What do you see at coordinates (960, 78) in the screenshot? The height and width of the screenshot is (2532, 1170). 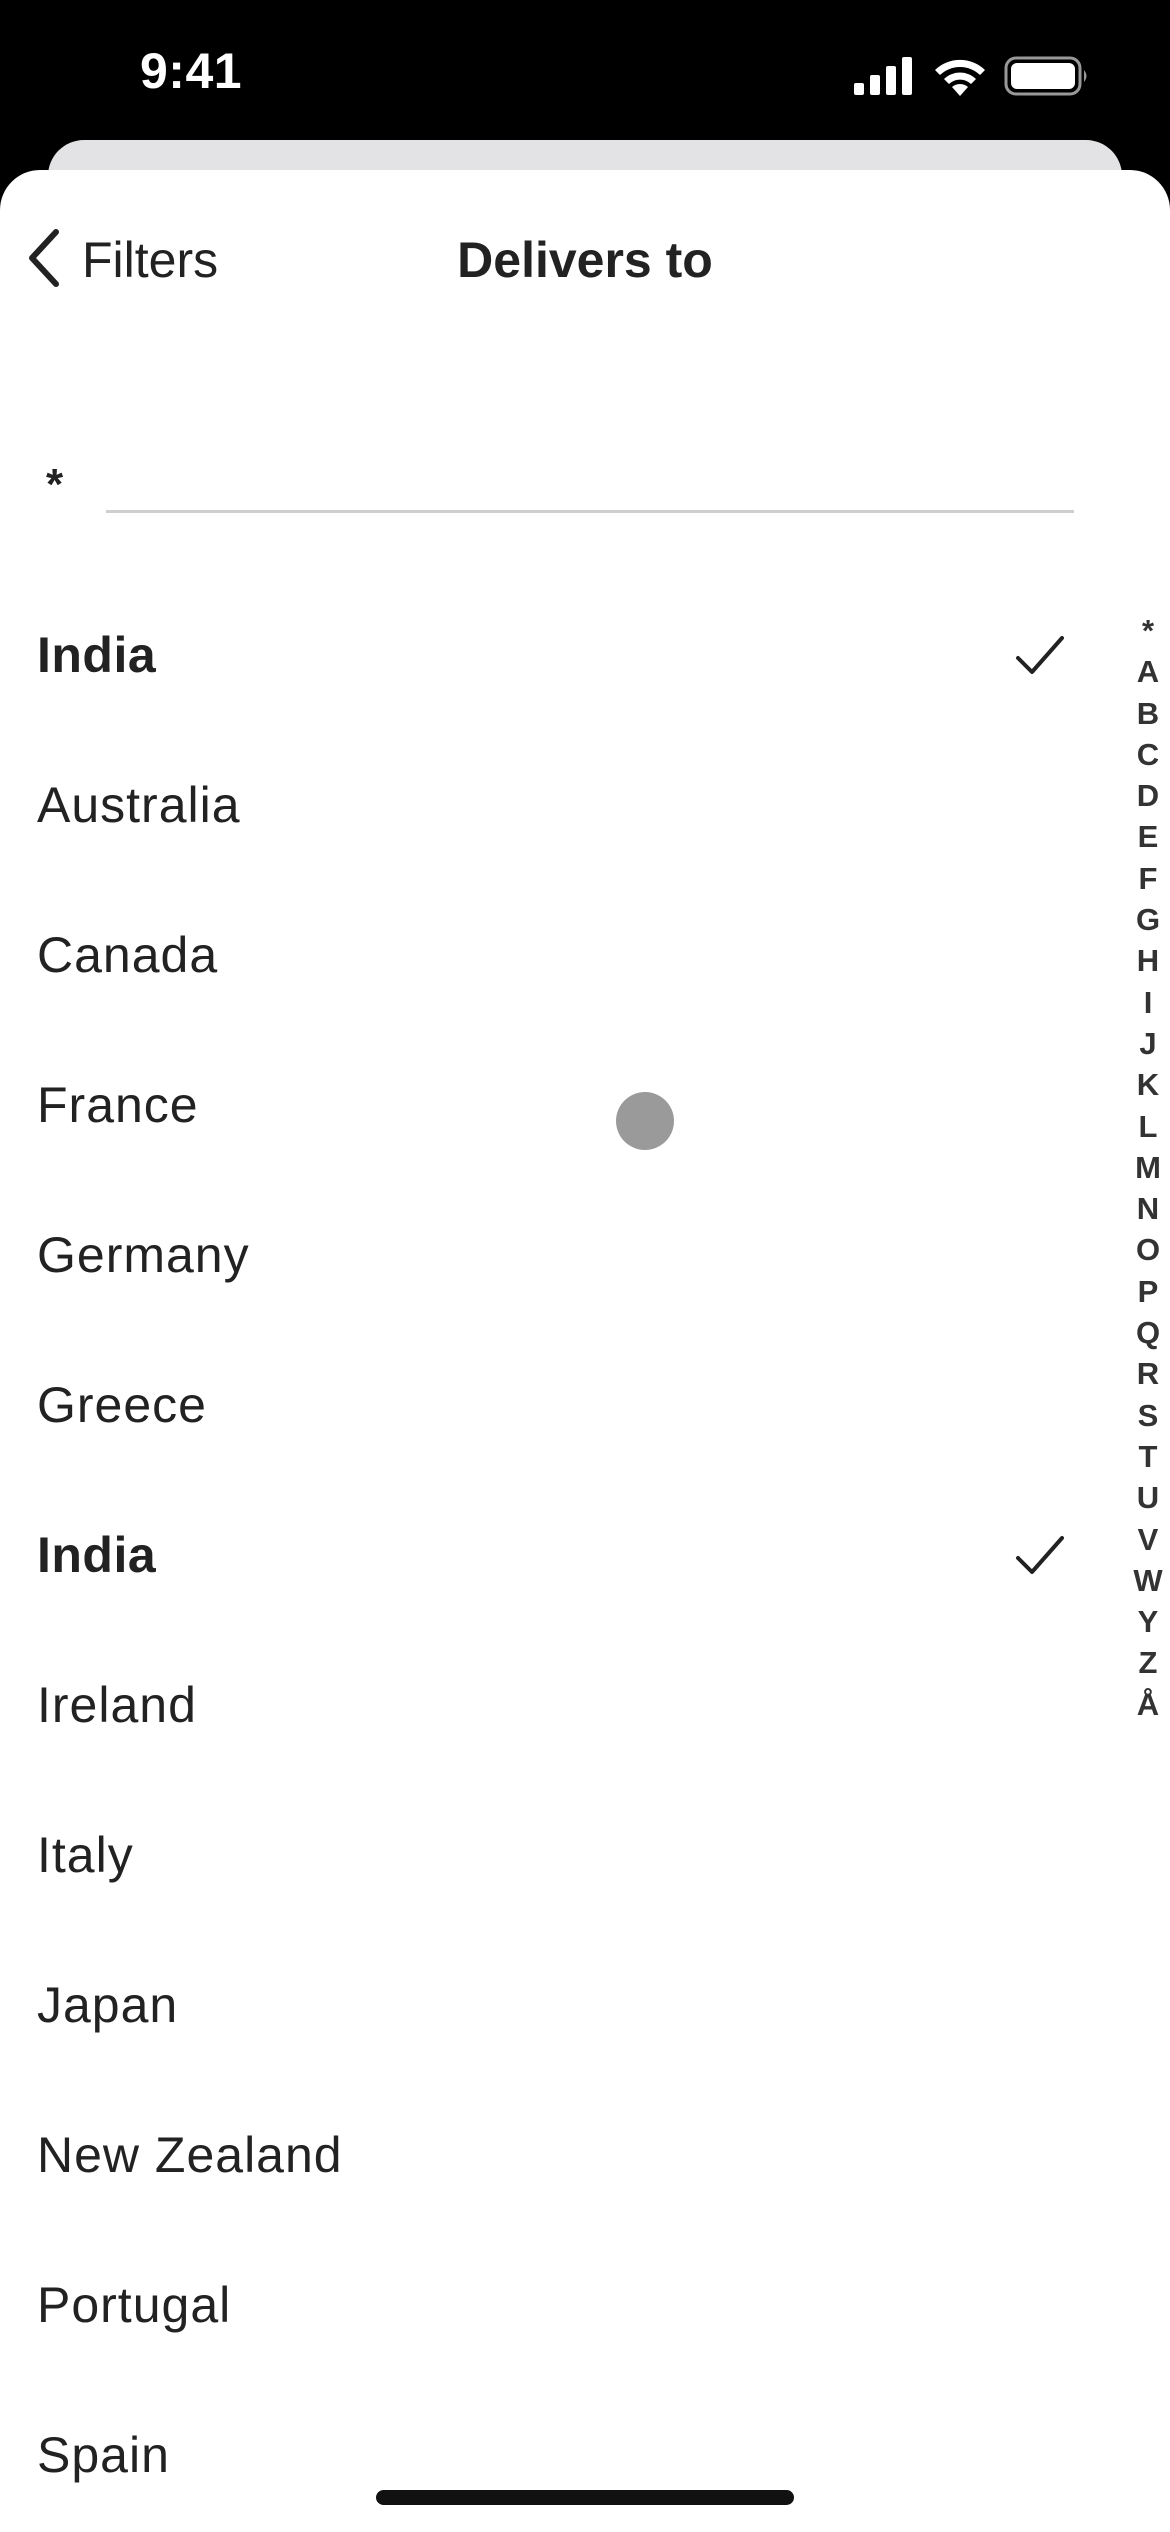 I see `wifi-icon` at bounding box center [960, 78].